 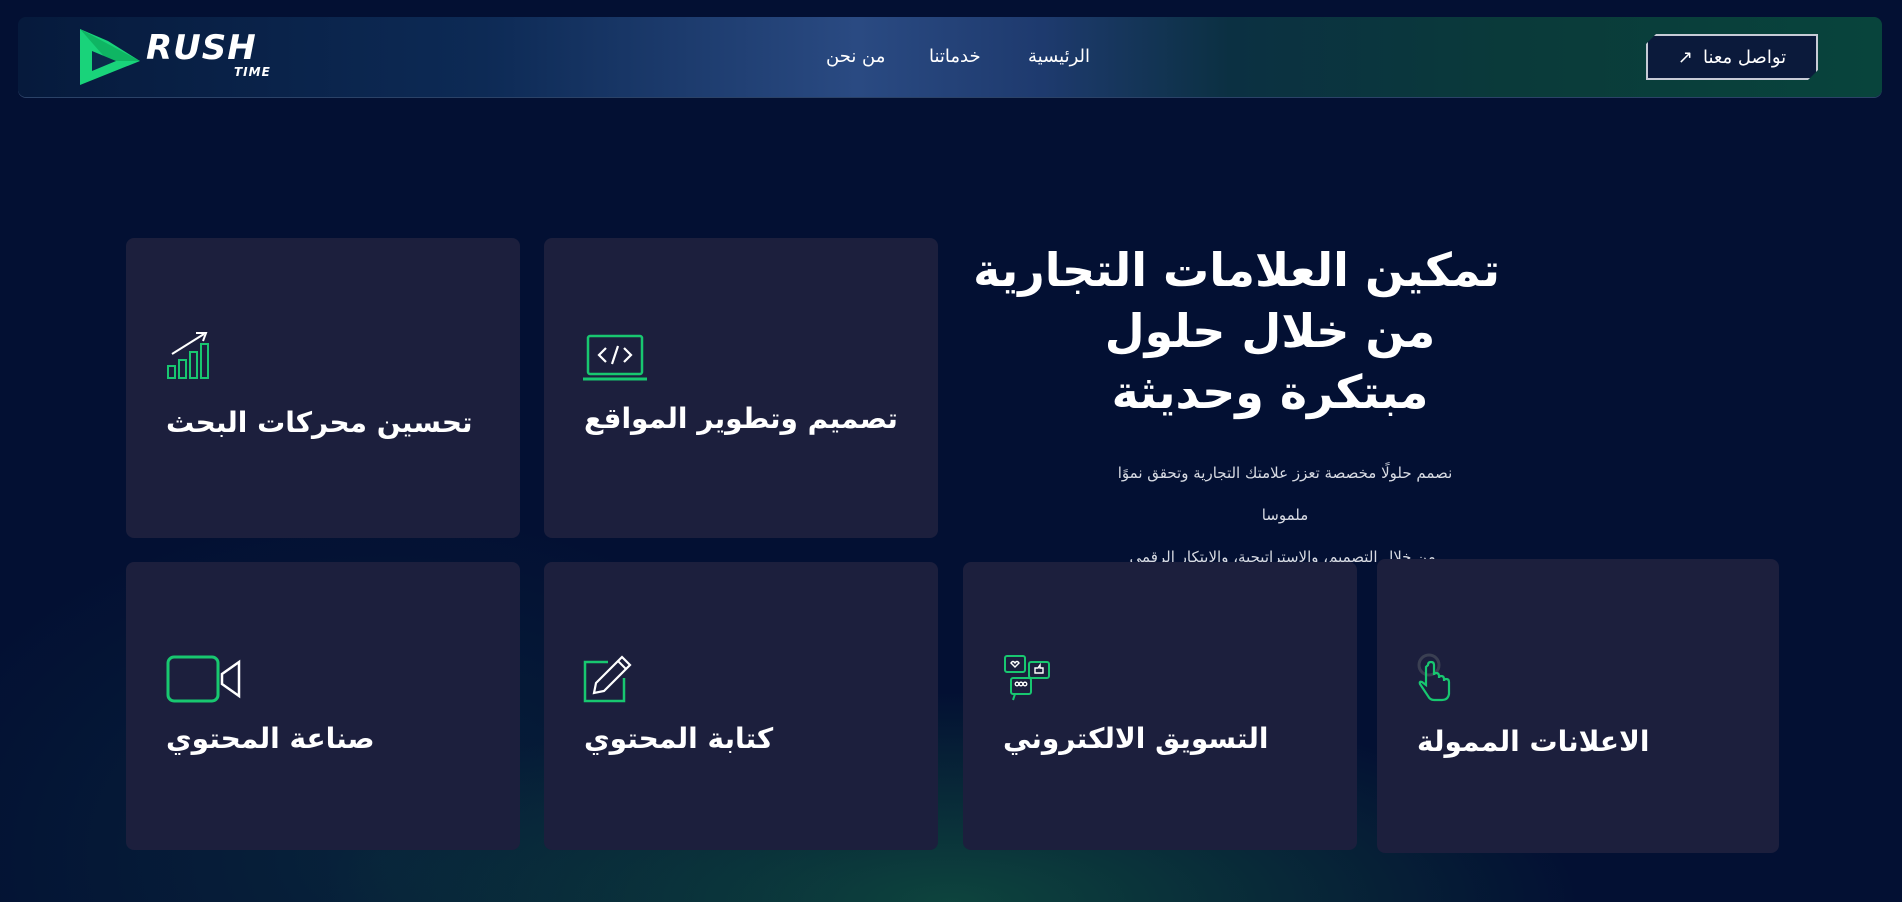 What do you see at coordinates (1533, 741) in the screenshot?
I see `service-label: الاعلانات الممولة` at bounding box center [1533, 741].